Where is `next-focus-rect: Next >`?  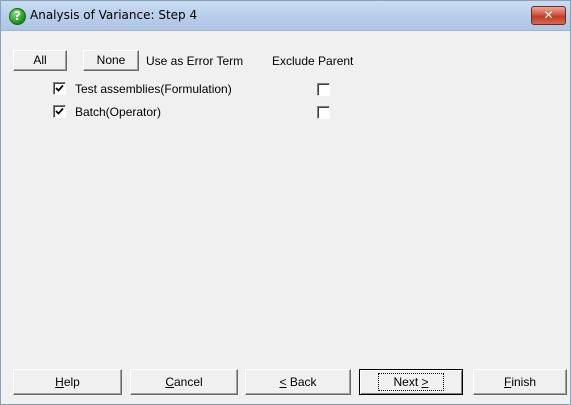 next-focus-rect: Next > is located at coordinates (411, 382).